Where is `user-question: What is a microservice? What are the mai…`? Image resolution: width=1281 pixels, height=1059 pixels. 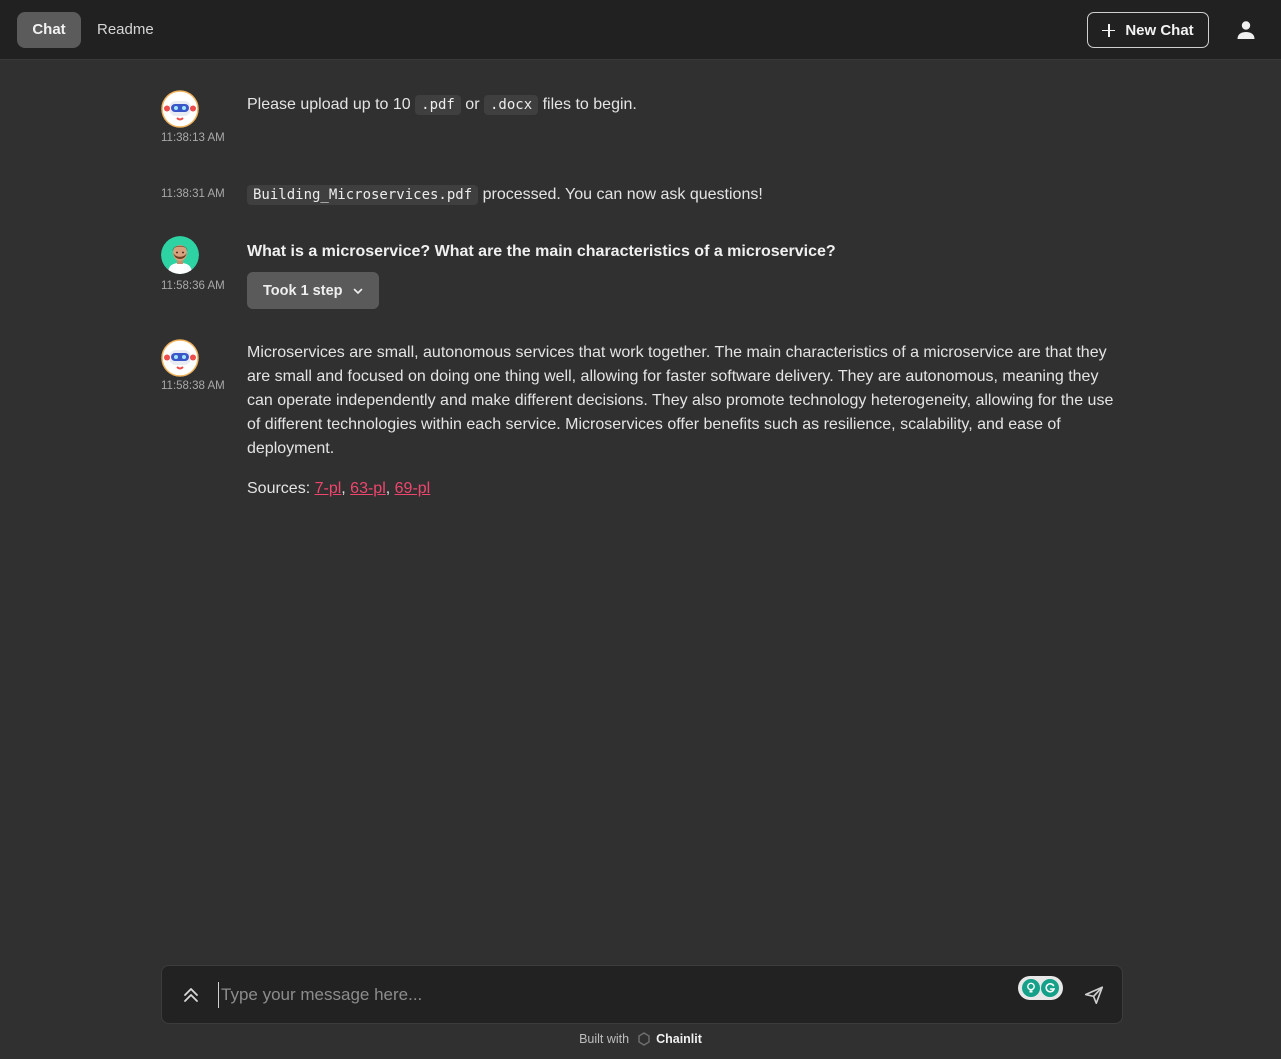 user-question: What is a microservice? What are the mai… is located at coordinates (541, 251).